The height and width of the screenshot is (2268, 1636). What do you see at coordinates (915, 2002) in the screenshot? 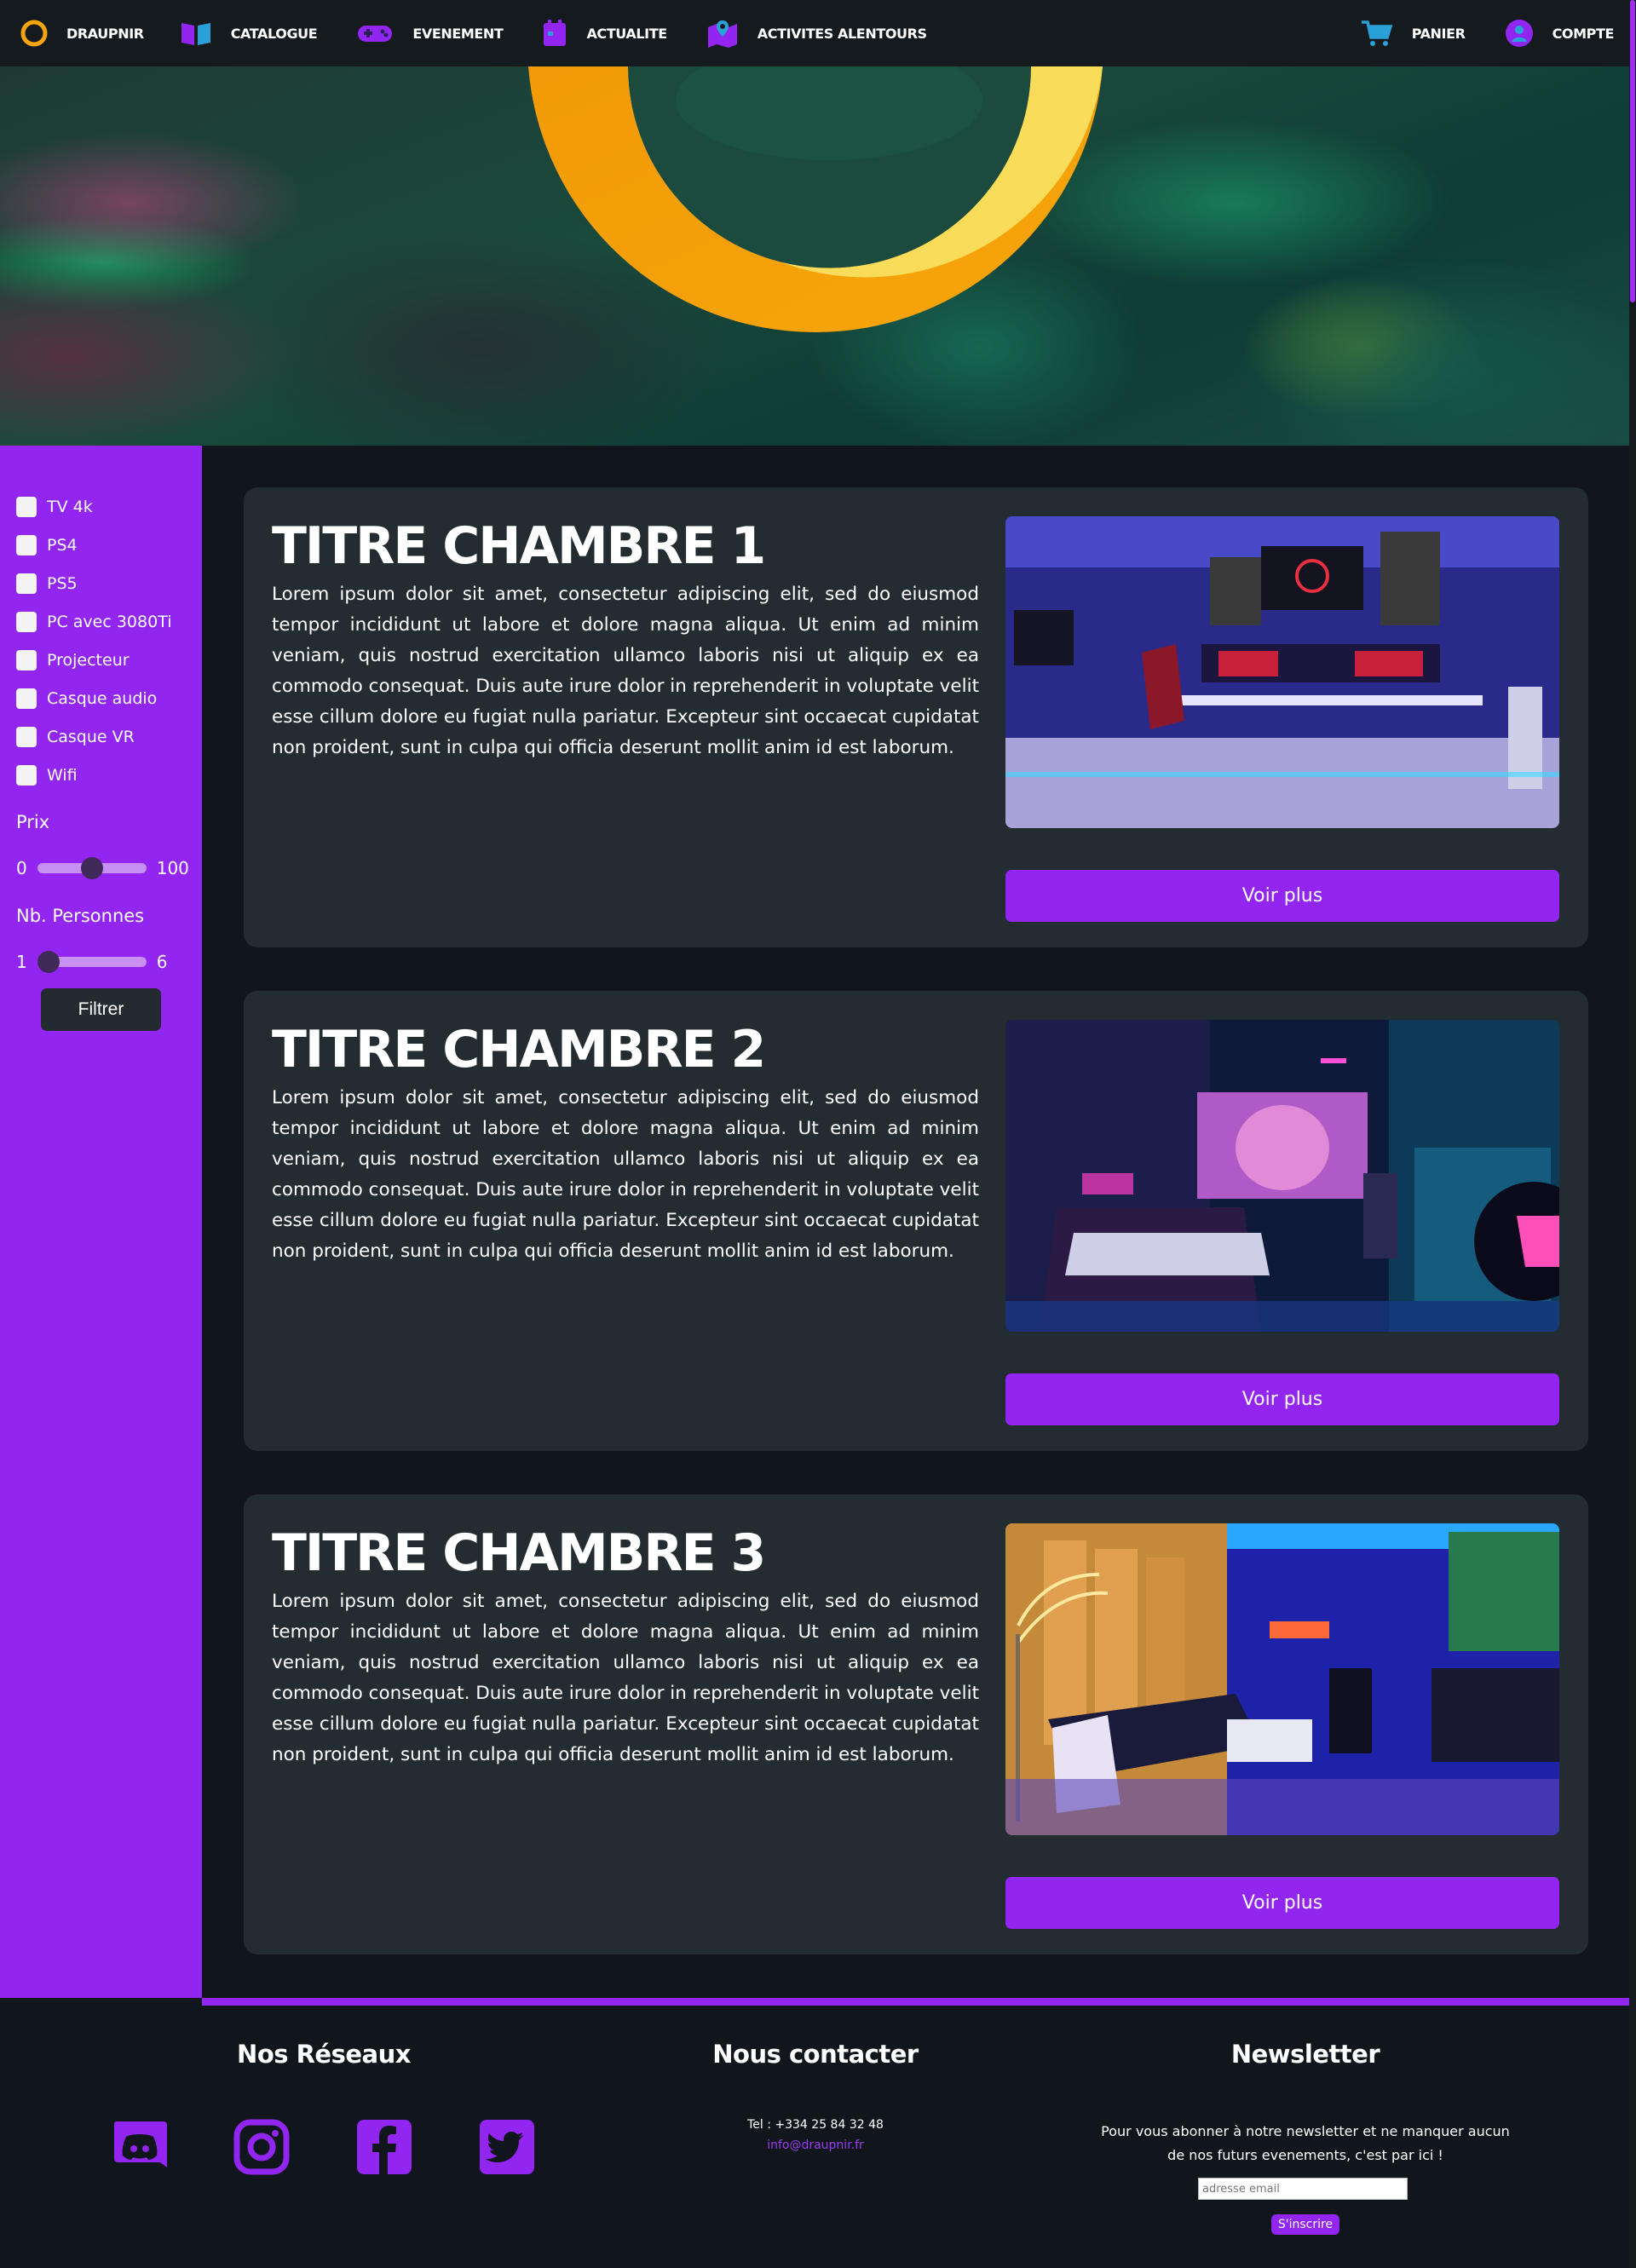
I see `footer-accent-bar` at bounding box center [915, 2002].